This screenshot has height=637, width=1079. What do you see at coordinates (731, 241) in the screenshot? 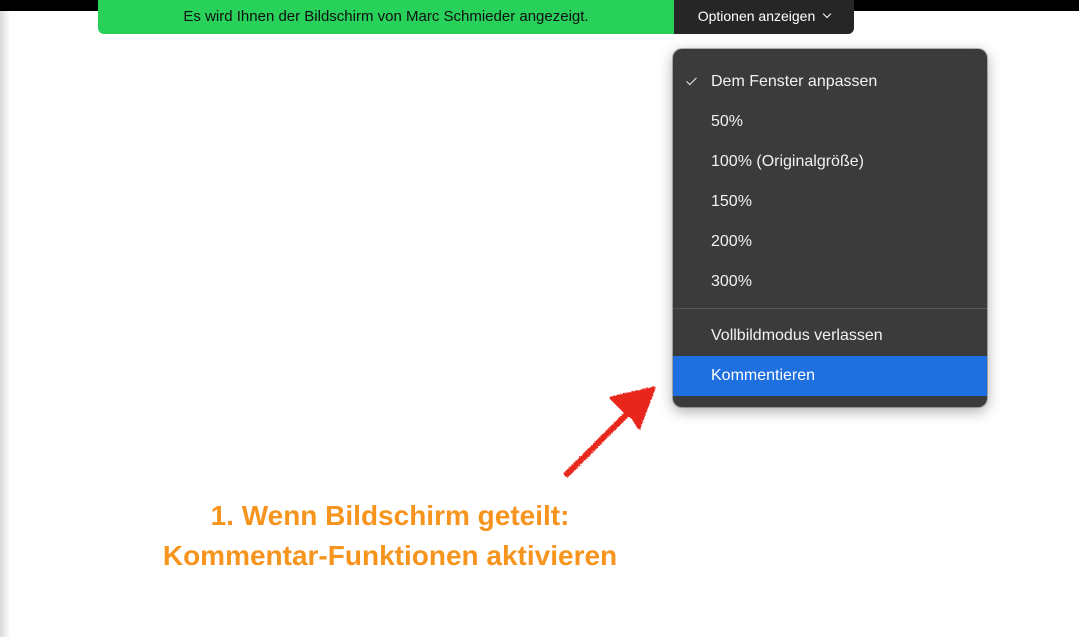
I see `menu-item-label: 200%` at bounding box center [731, 241].